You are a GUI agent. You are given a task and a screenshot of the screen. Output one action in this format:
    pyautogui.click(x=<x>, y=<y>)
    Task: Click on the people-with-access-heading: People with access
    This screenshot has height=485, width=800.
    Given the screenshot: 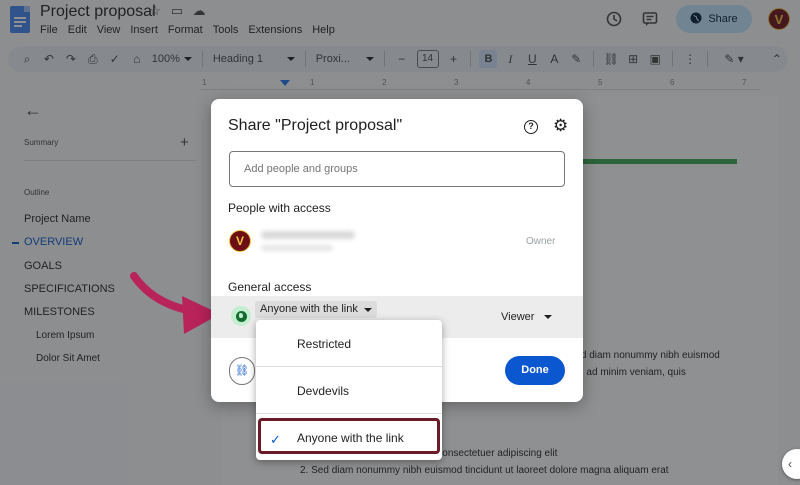 What is the action you would take?
    pyautogui.click(x=279, y=208)
    